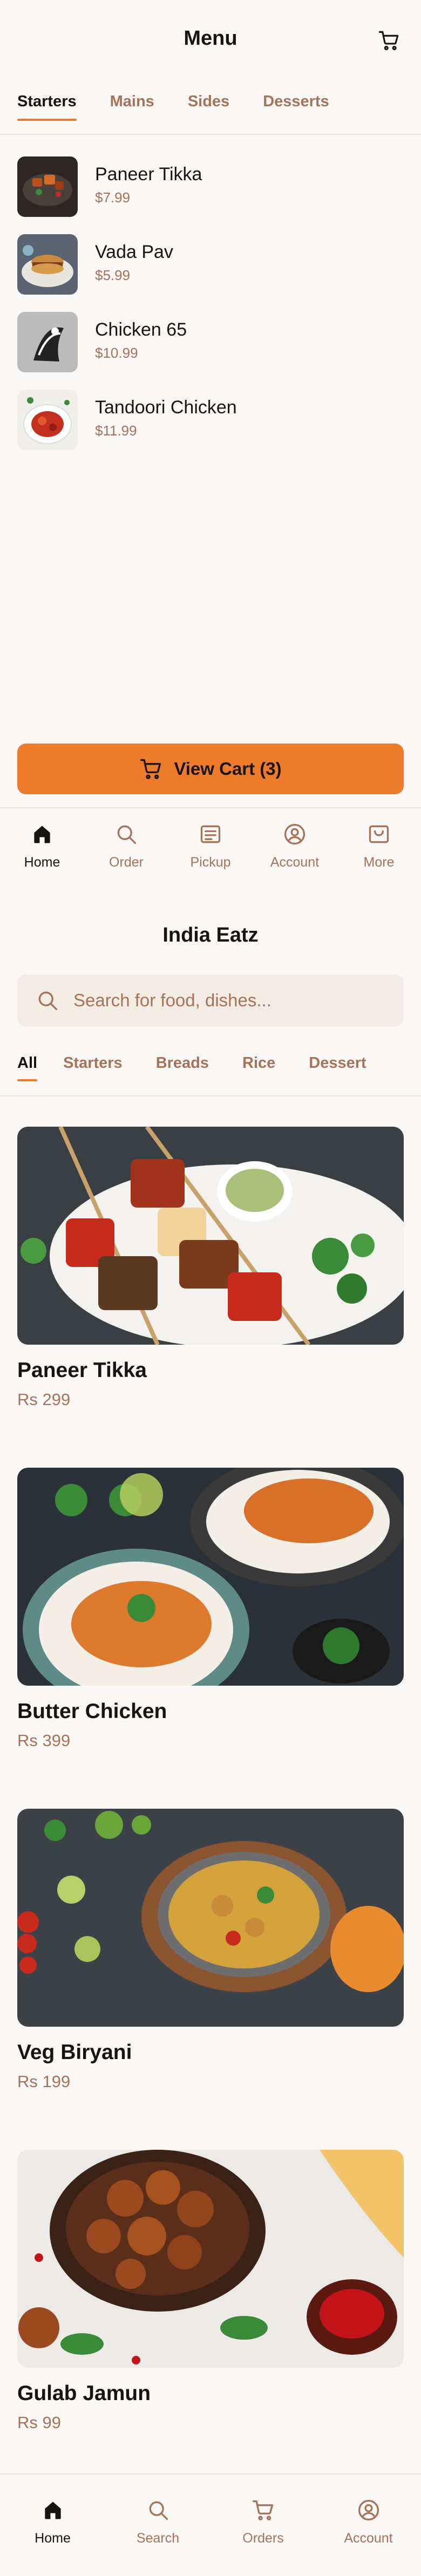 This screenshot has width=421, height=2576. I want to click on bottom-nav-primary: Home Order Pickup Account More, so click(210, 846).